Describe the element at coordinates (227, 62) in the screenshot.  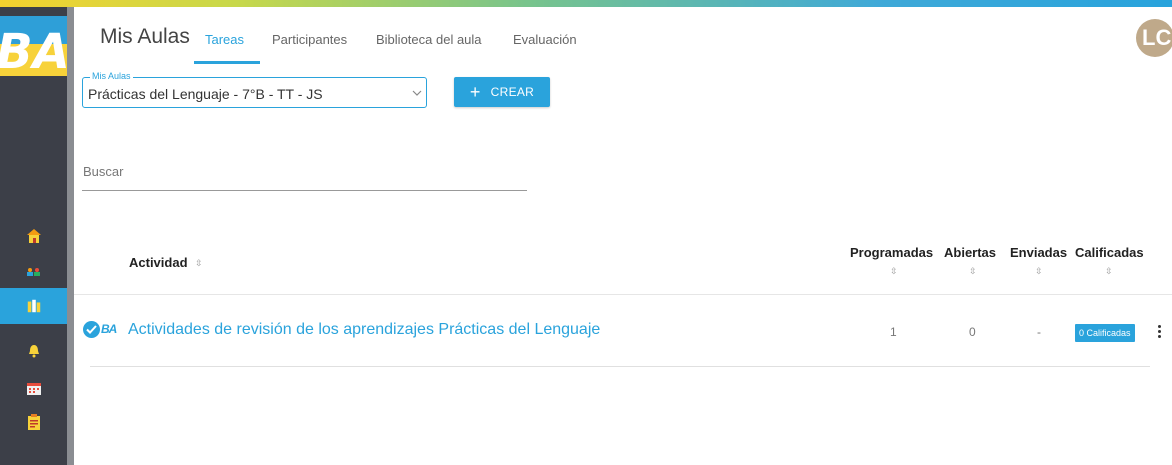
I see `active-tab-indicator` at that location.